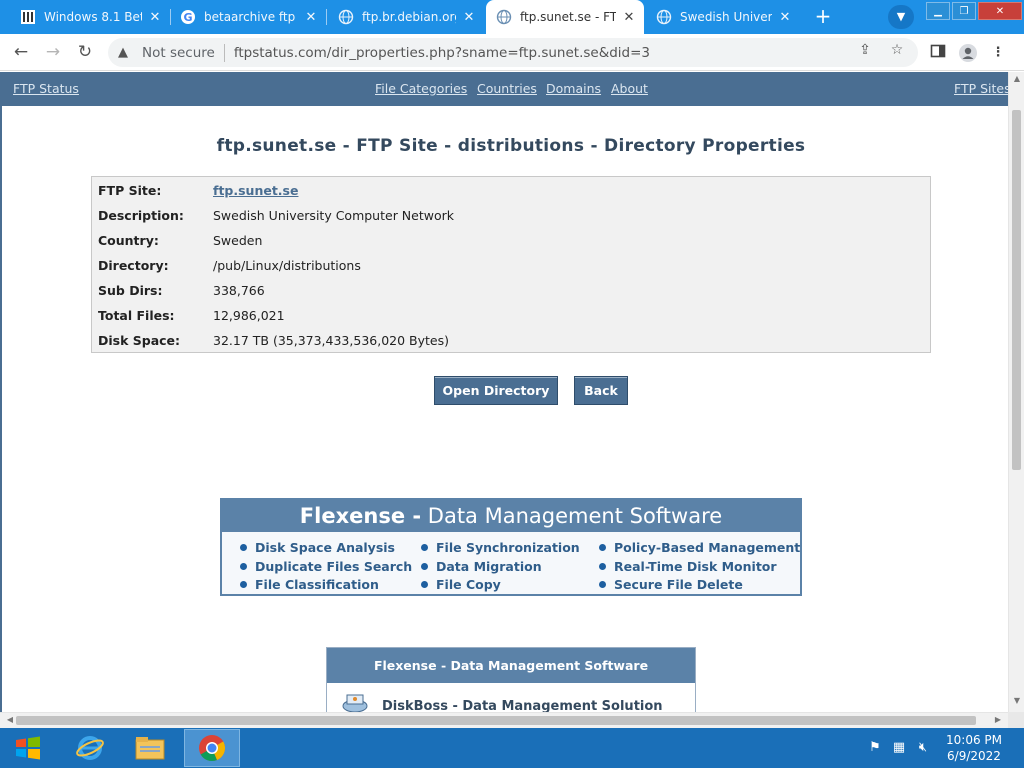 The width and height of the screenshot is (1024, 768). I want to click on folder-icon, so click(150, 748).